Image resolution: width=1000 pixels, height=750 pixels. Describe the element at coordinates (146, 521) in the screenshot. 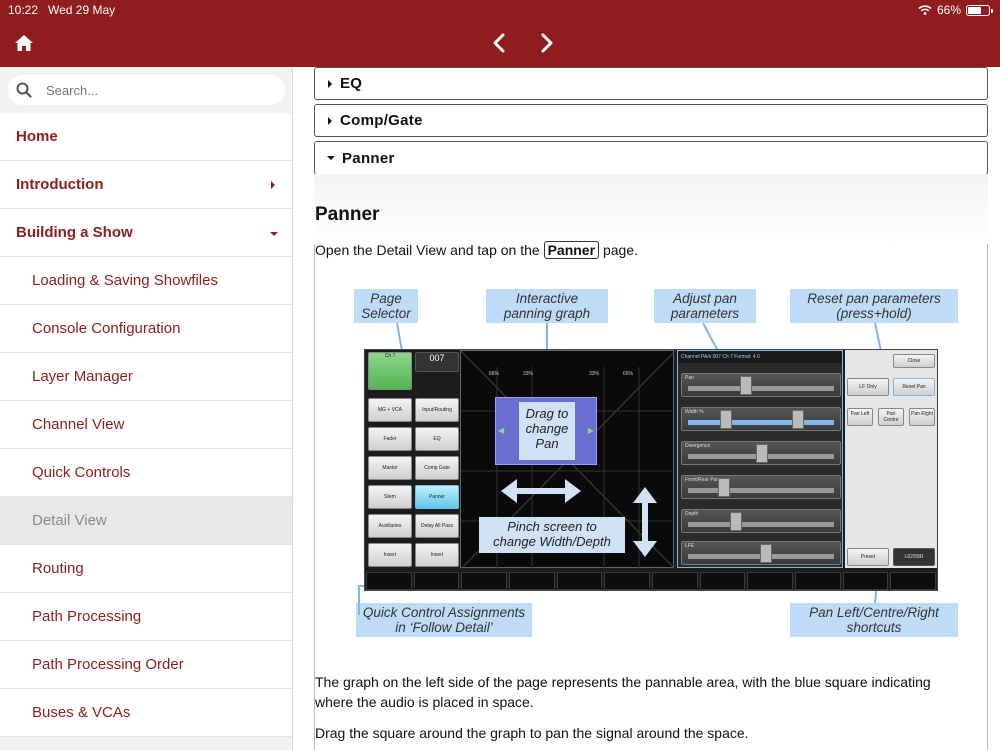

I see `sidebar-item-detail-view: Detail View` at that location.